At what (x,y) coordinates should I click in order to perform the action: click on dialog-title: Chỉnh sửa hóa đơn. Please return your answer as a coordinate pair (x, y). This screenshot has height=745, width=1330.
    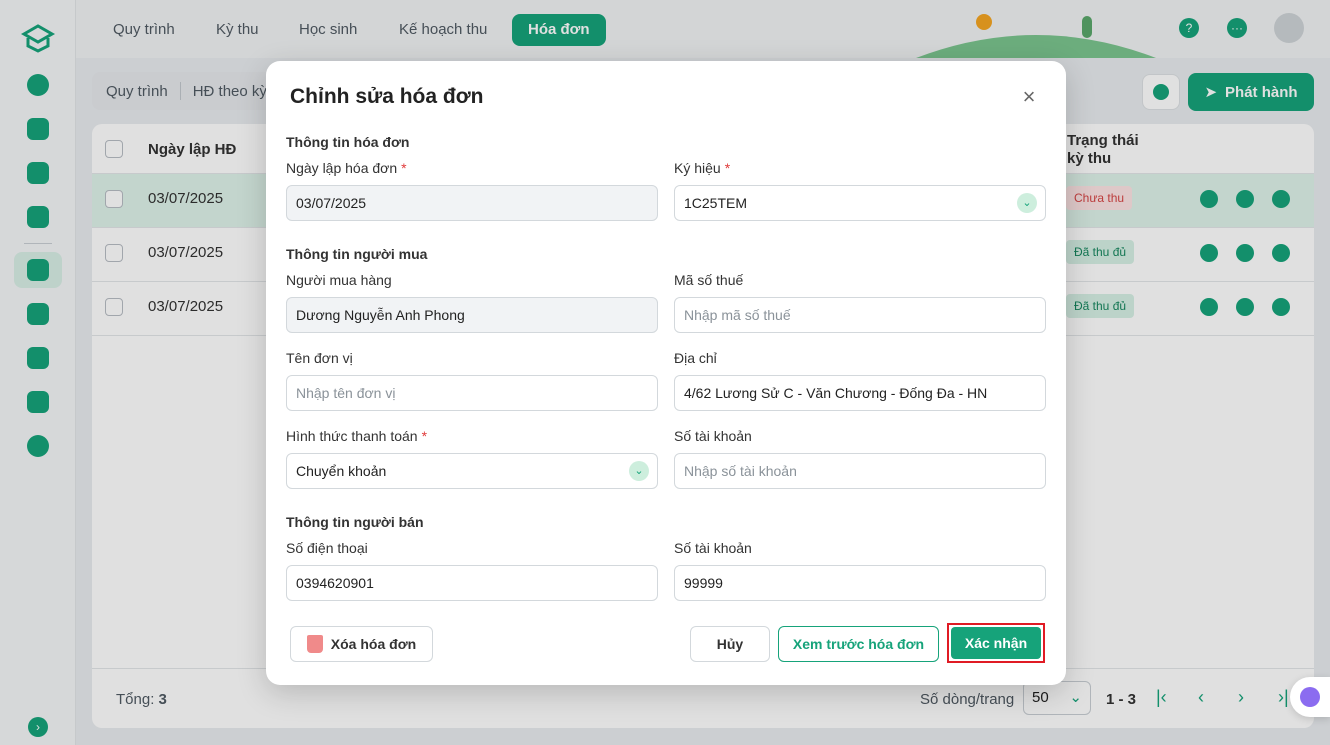
    Looking at the image, I should click on (387, 96).